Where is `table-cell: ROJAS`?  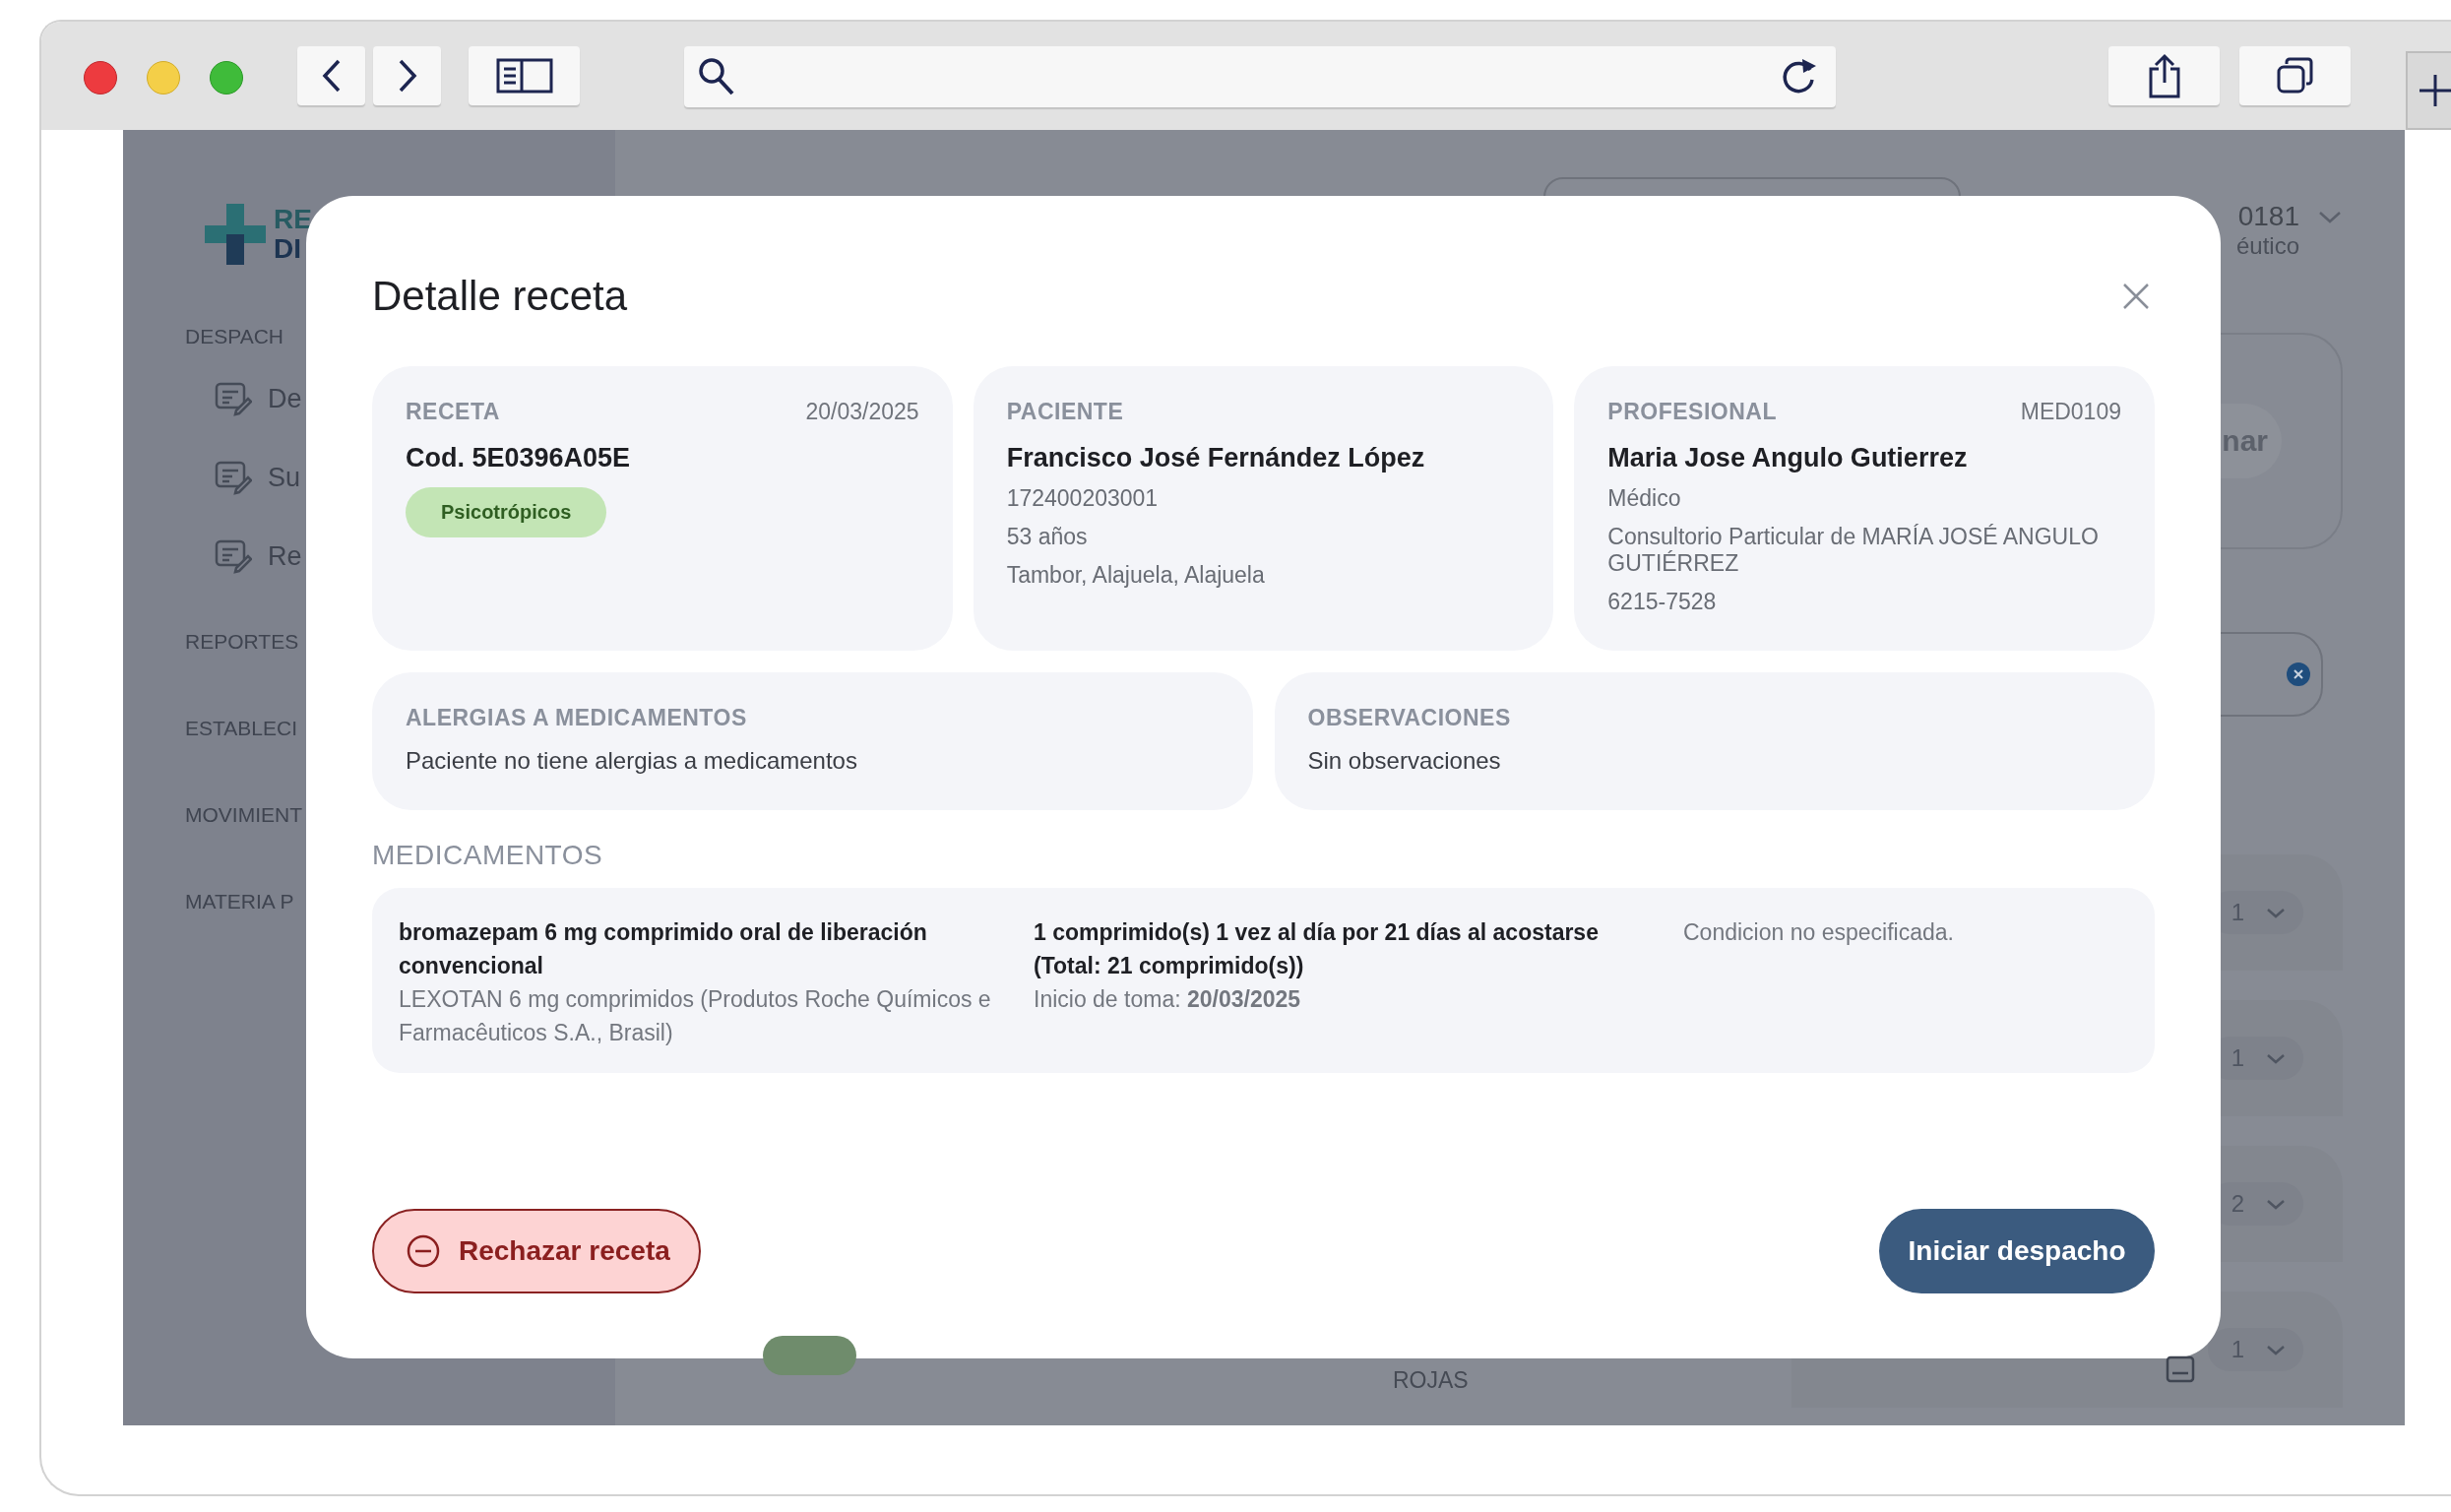
table-cell: ROJAS is located at coordinates (1431, 1380).